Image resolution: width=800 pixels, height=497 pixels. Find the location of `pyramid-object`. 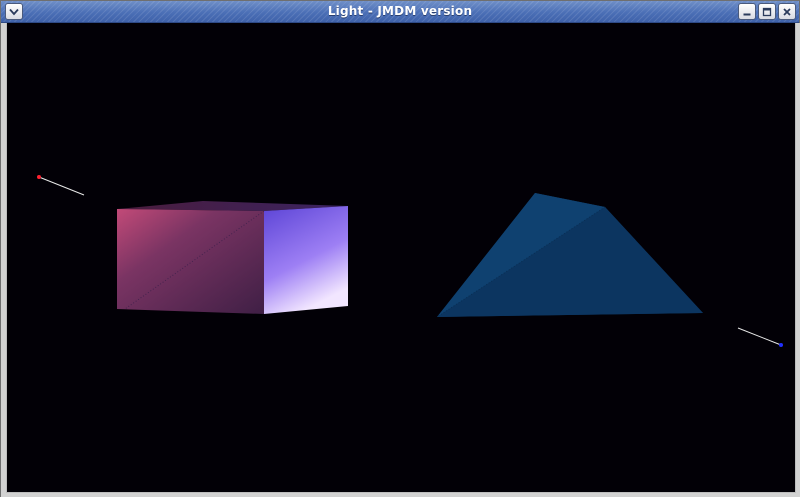

pyramid-object is located at coordinates (569, 255).